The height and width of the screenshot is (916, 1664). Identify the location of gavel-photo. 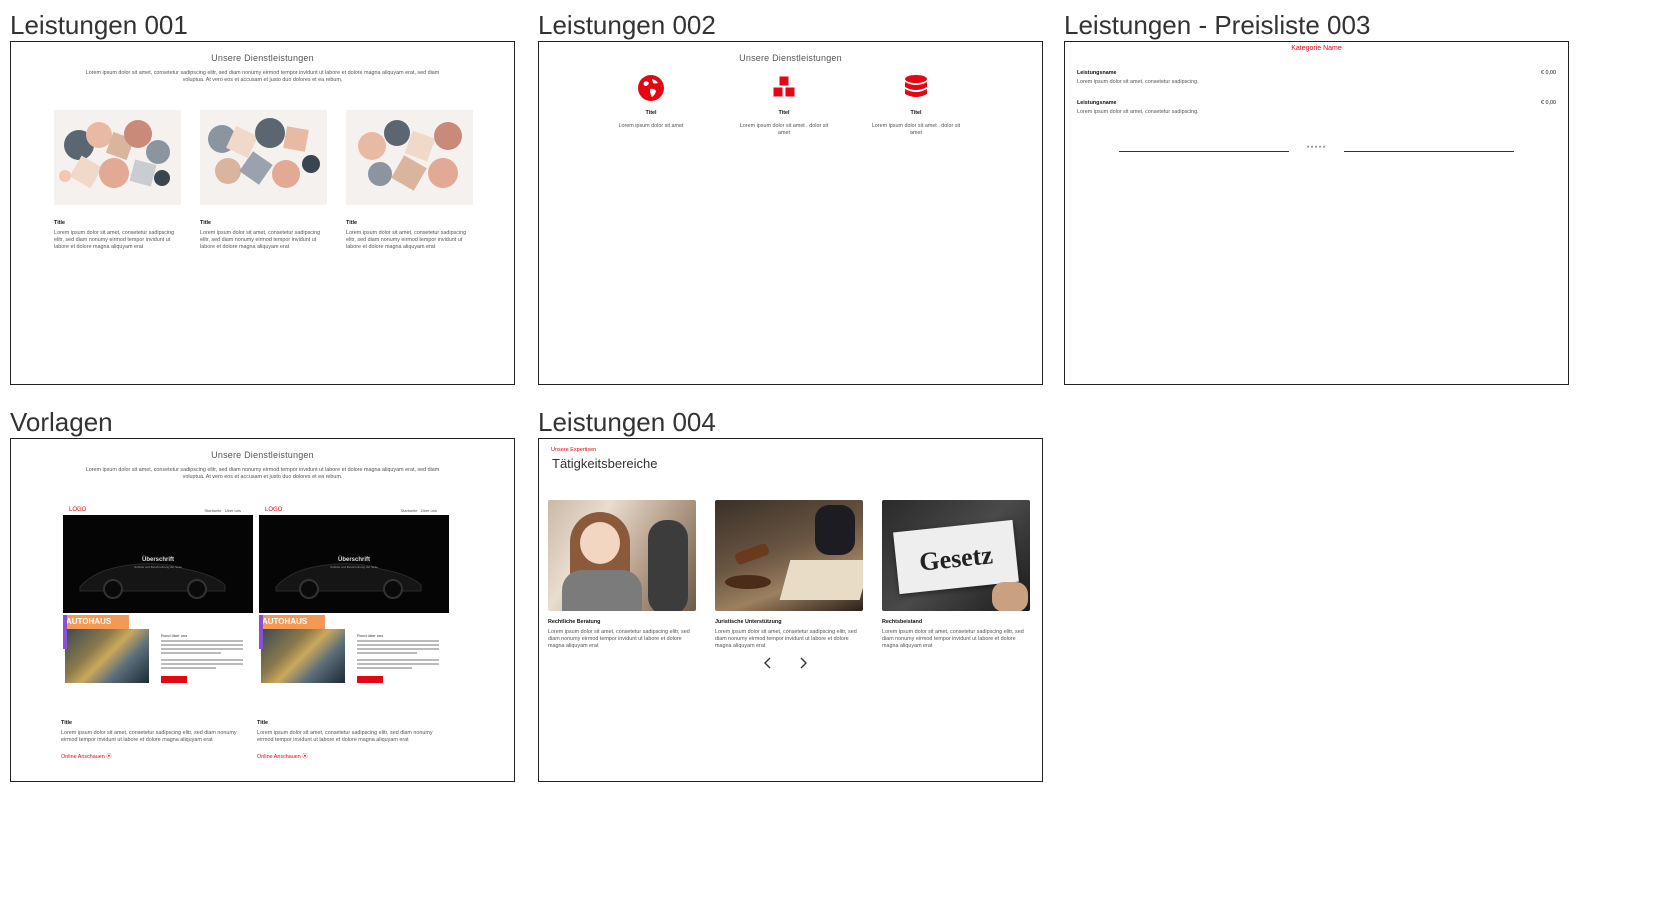
(789, 555).